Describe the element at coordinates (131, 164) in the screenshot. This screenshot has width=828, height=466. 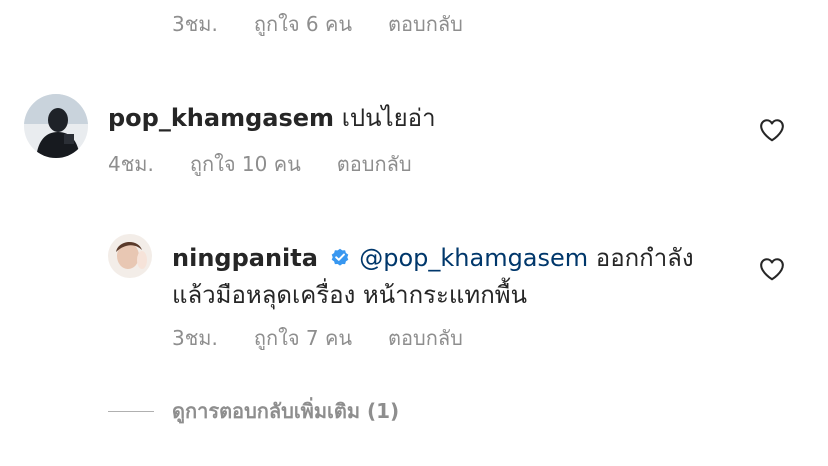
I see `comment-time: 4ชม.` at that location.